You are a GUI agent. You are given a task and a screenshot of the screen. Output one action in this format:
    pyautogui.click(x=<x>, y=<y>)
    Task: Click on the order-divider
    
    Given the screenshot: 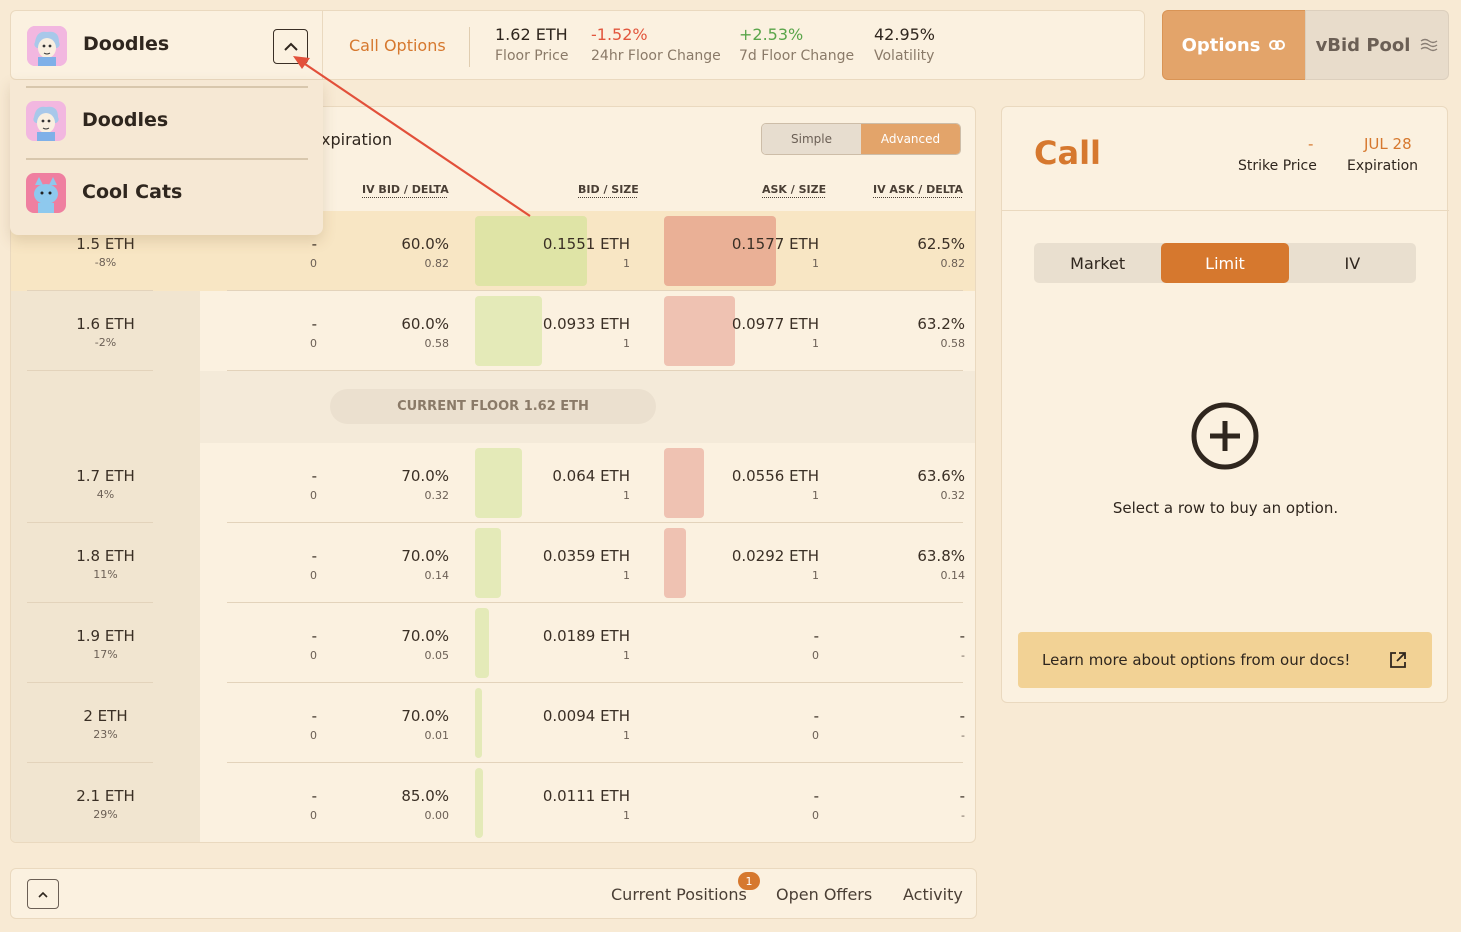 What is the action you would take?
    pyautogui.click(x=1225, y=210)
    